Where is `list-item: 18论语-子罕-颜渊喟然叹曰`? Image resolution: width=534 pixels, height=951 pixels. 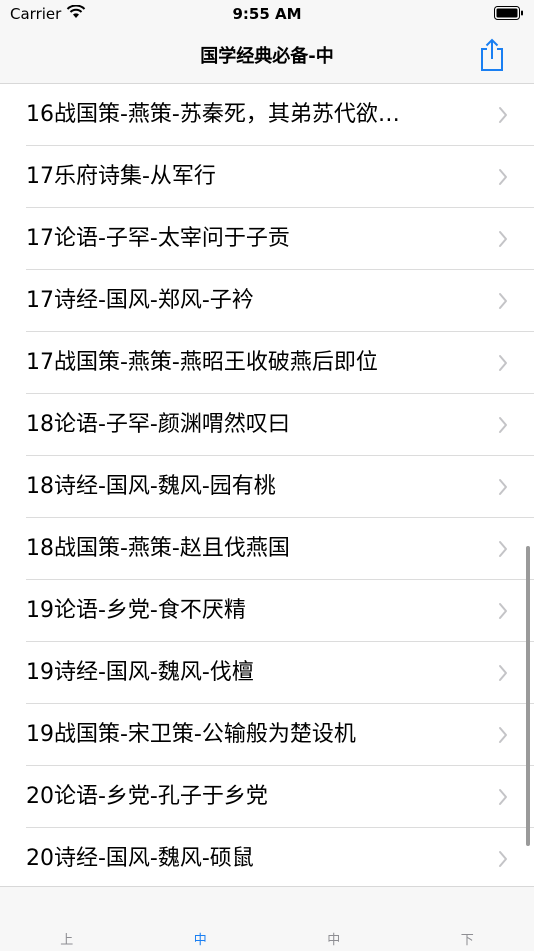 list-item: 18论语-子罕-颜渊喟然叹曰 is located at coordinates (267, 425).